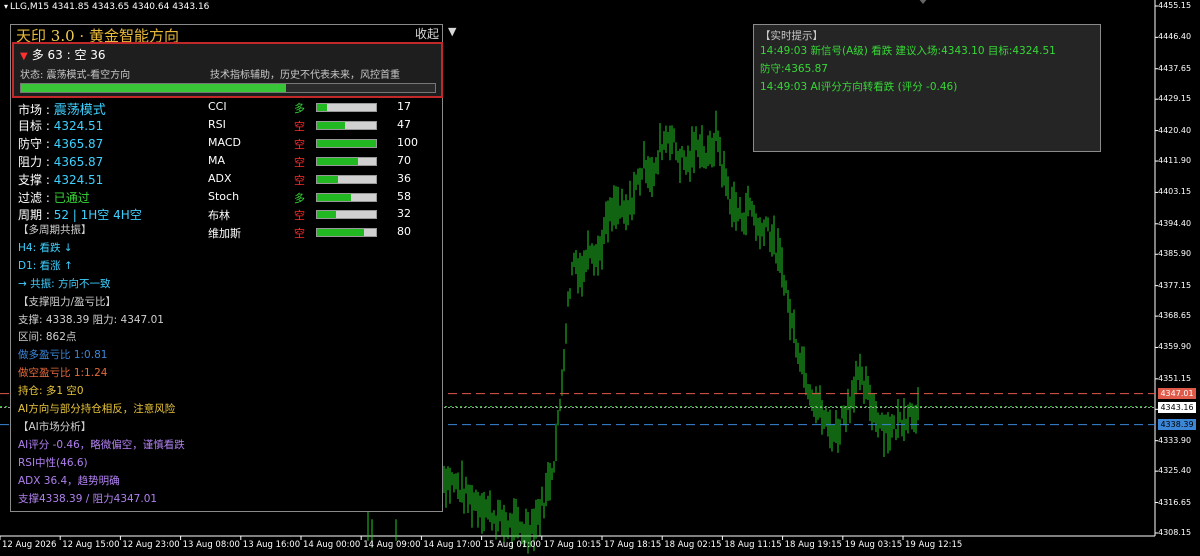 The height and width of the screenshot is (556, 1200). Describe the element at coordinates (1175, 532) in the screenshot. I see `price-axis-label: 4308.15` at that location.